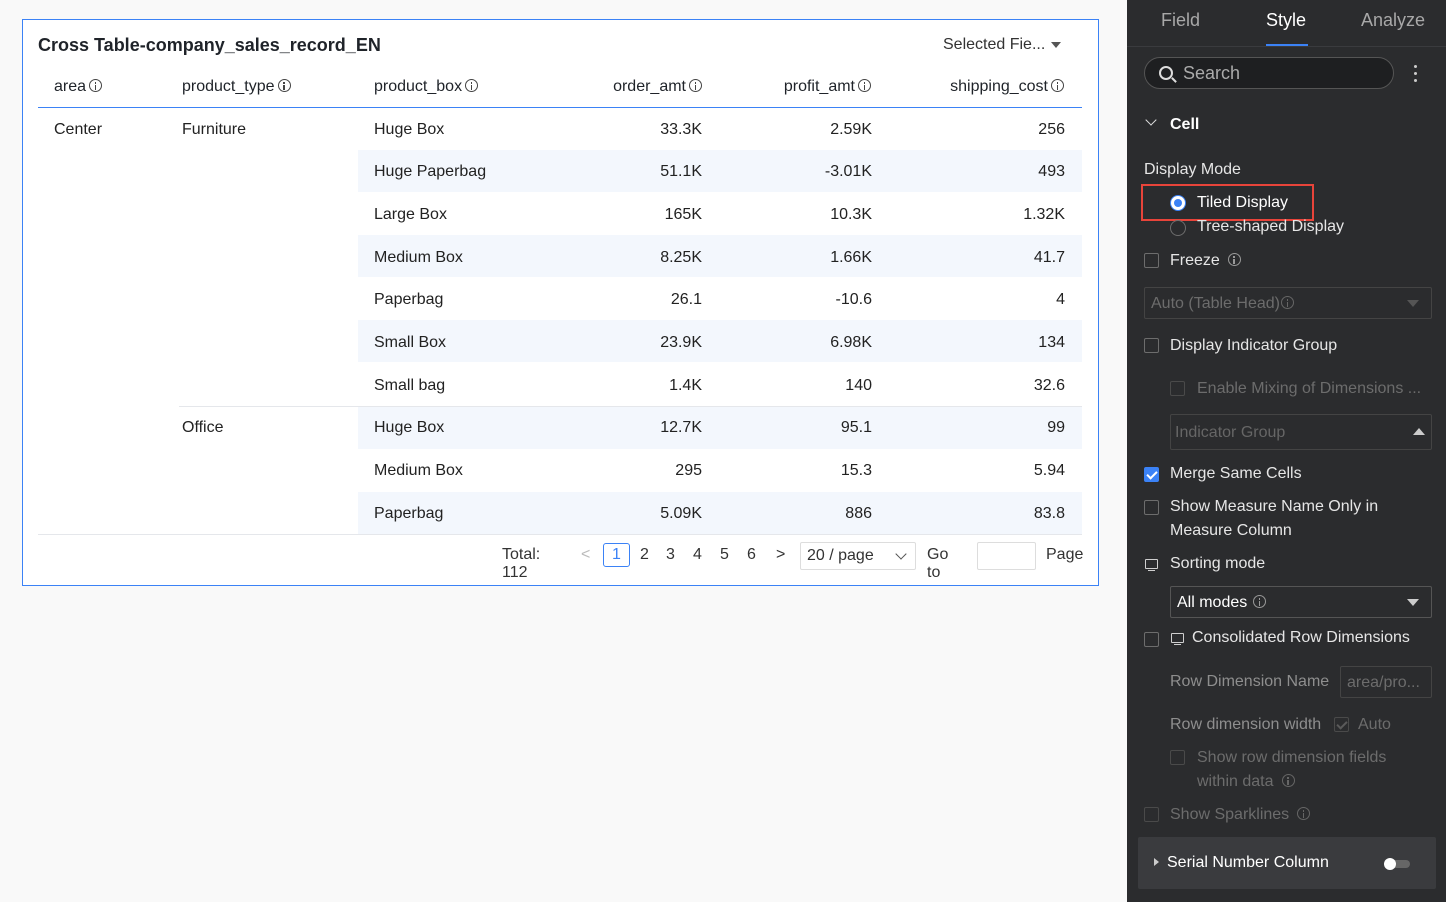 Image resolution: width=1446 pixels, height=902 pixels. Describe the element at coordinates (657, 87) in the screenshot. I see `column-header-order-amt: order_amt` at that location.